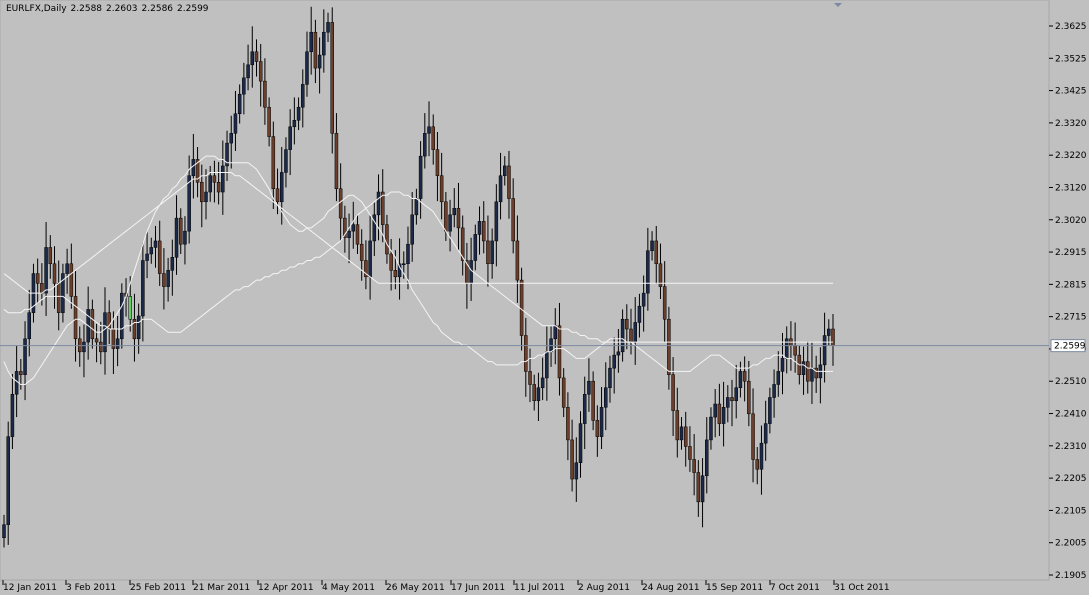 The width and height of the screenshot is (1089, 595). Describe the element at coordinates (1071, 415) in the screenshot. I see `y-tick-label: 2.2410` at that location.